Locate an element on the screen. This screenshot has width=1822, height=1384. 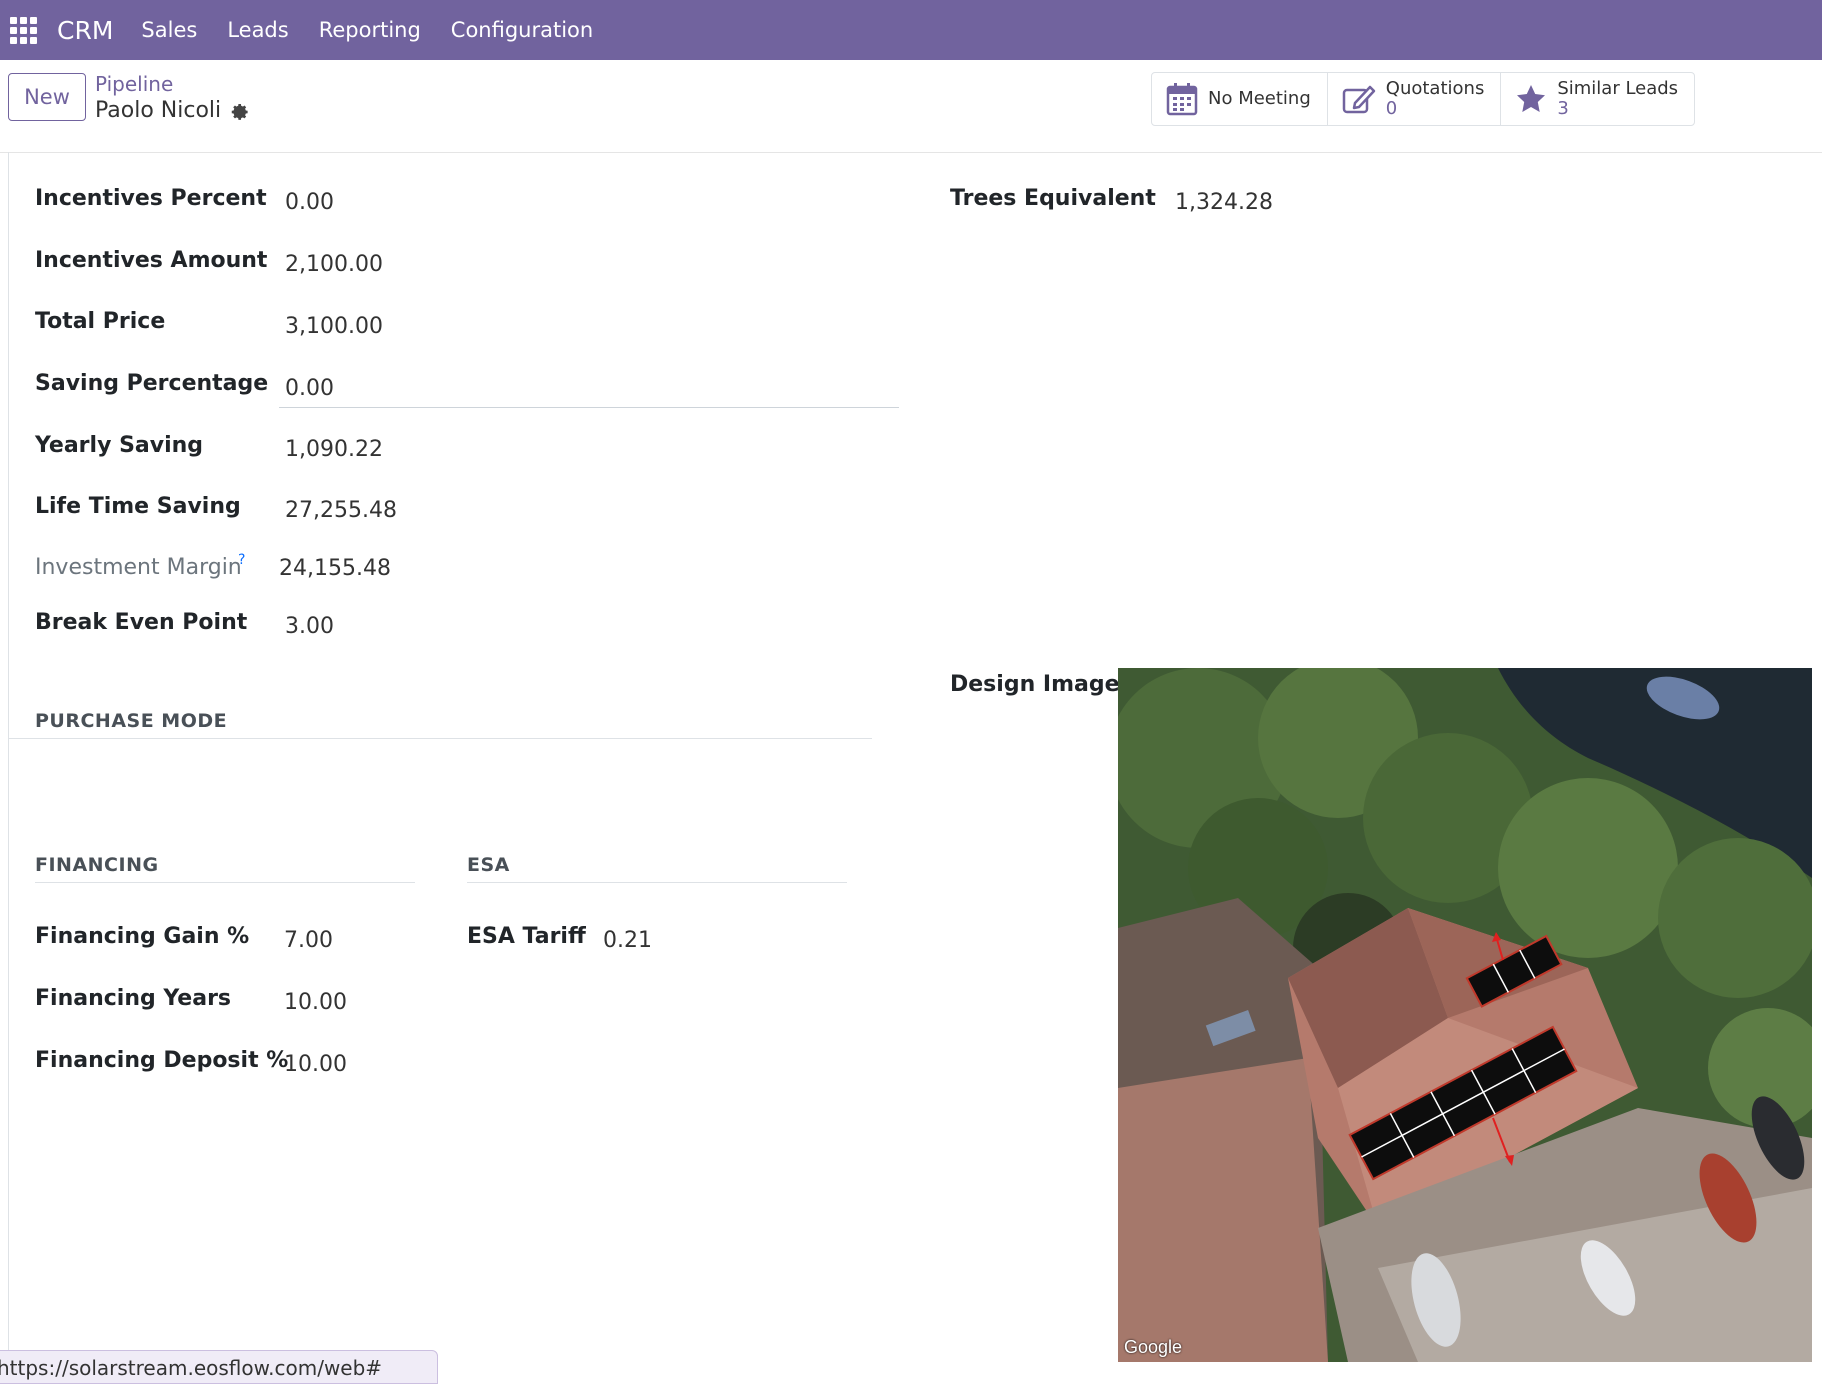
investment-margin-help-icon: ? is located at coordinates (241, 560).